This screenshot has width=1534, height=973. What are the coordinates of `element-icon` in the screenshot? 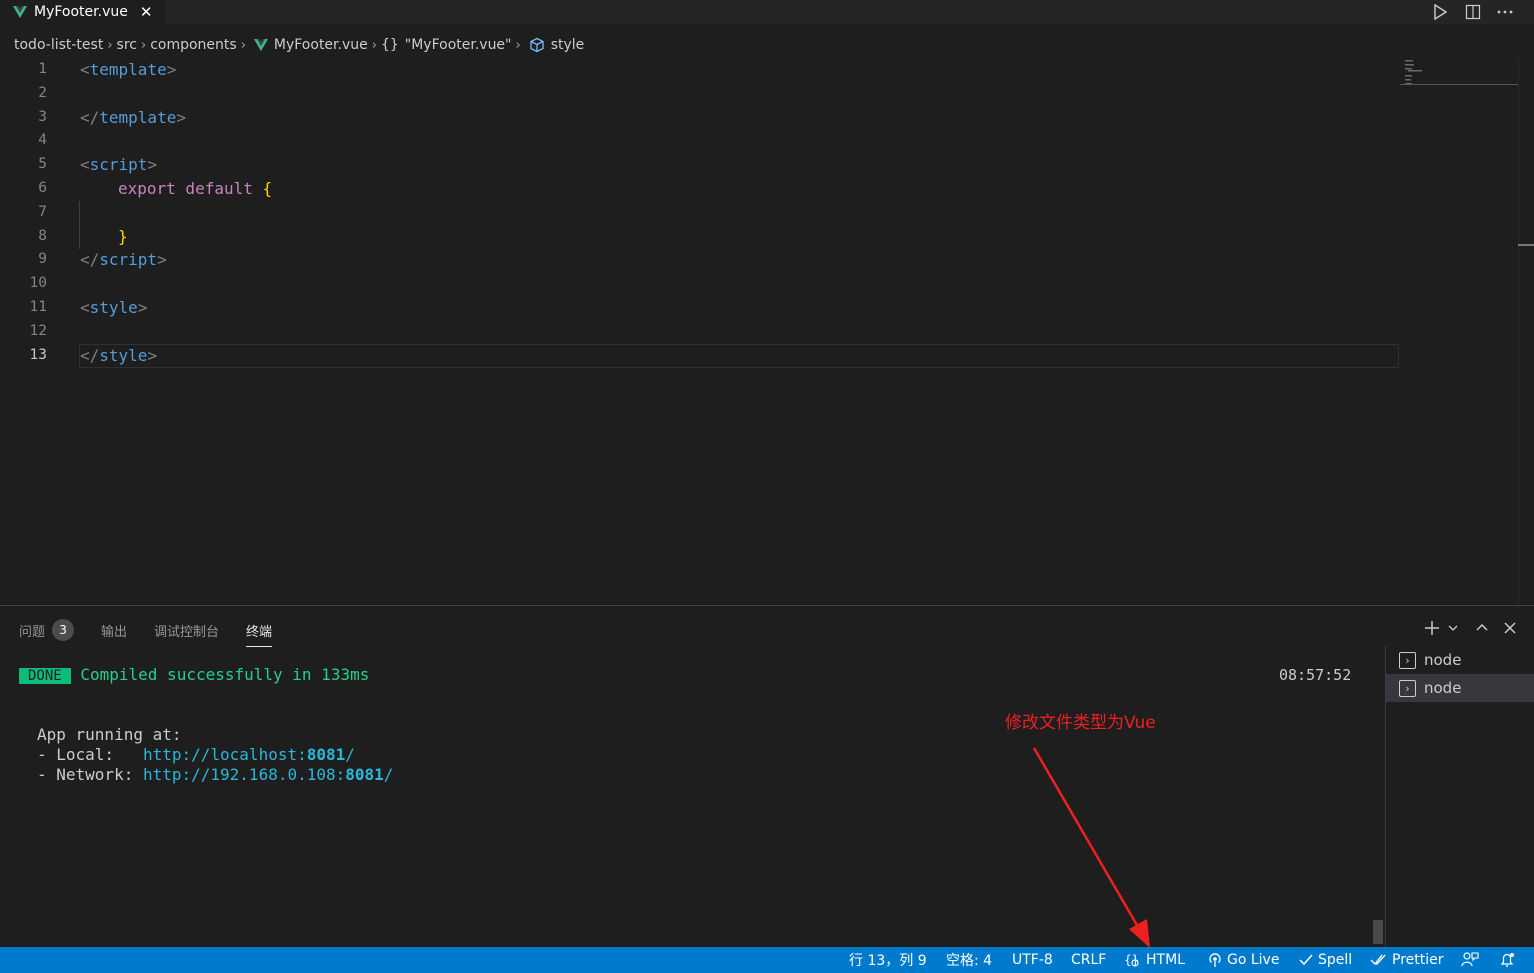 It's located at (537, 45).